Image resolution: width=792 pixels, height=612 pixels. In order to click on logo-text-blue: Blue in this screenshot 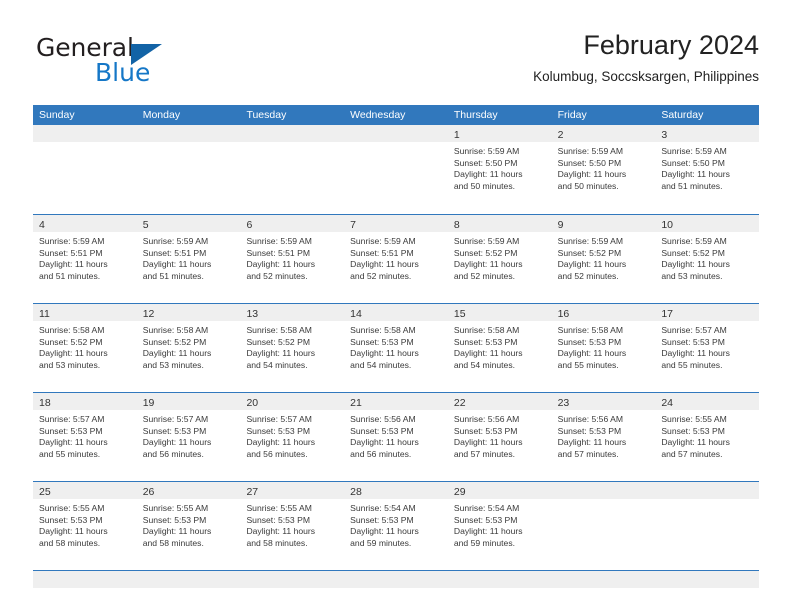, I will do `click(123, 72)`.